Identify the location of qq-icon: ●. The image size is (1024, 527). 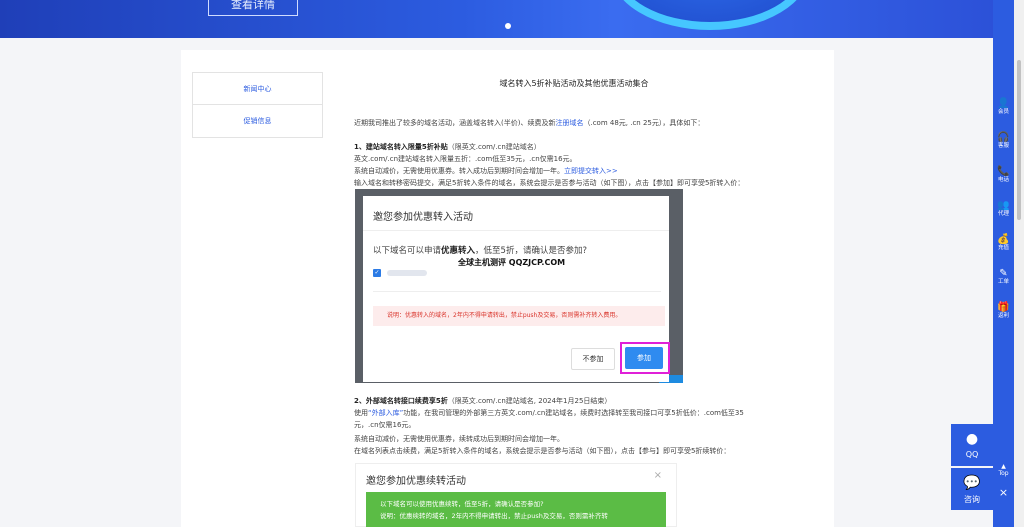
(972, 439).